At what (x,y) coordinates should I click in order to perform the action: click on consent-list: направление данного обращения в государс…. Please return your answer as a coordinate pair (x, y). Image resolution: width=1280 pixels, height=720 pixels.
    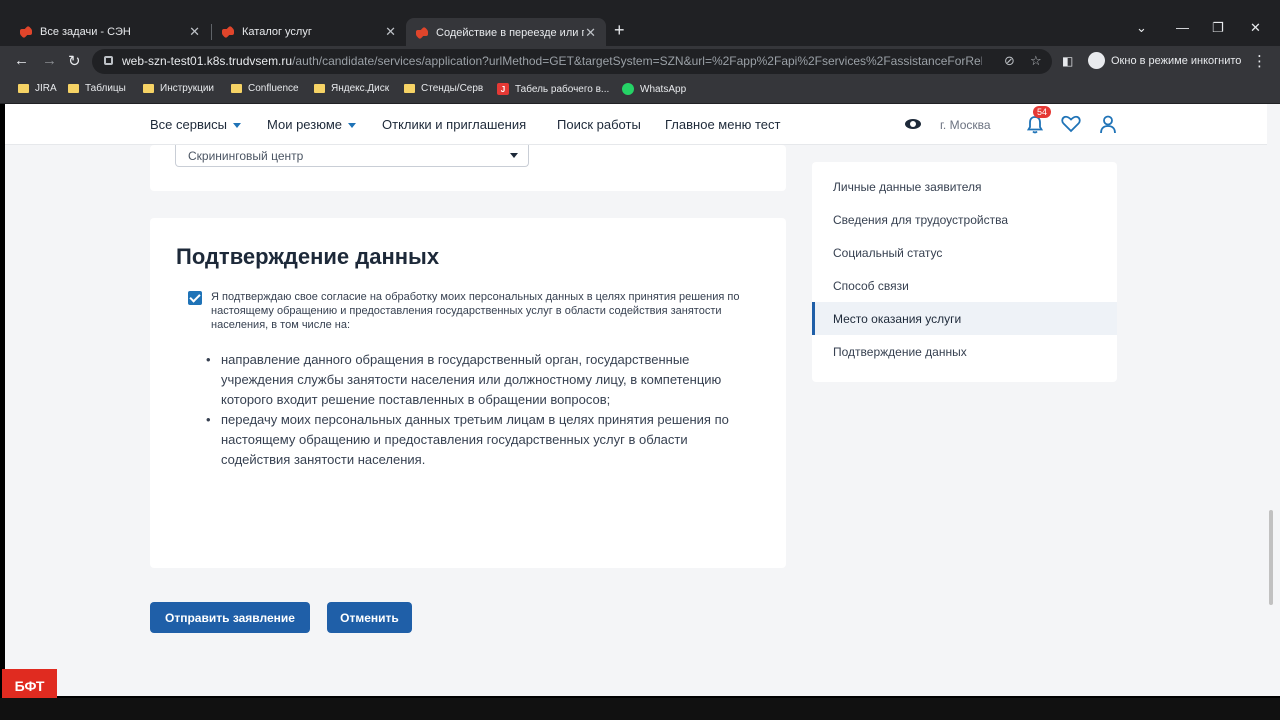
    Looking at the image, I should click on (476, 410).